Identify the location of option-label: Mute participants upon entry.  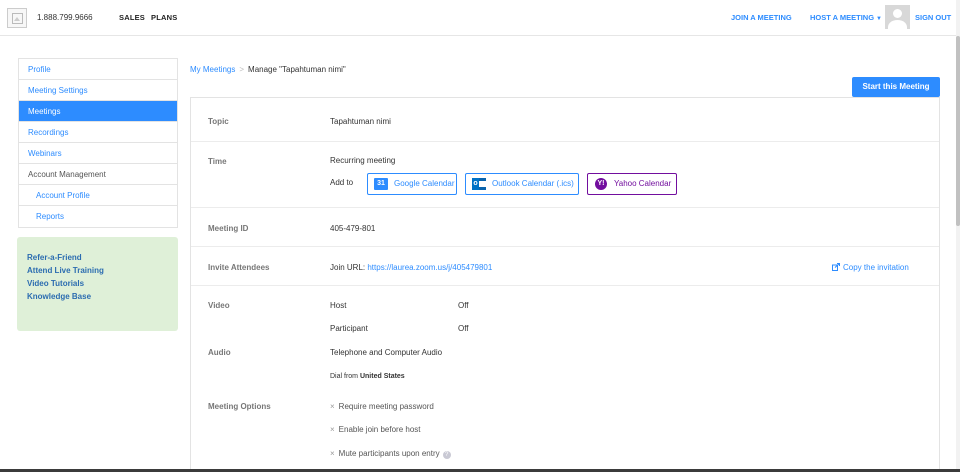
(389, 453).